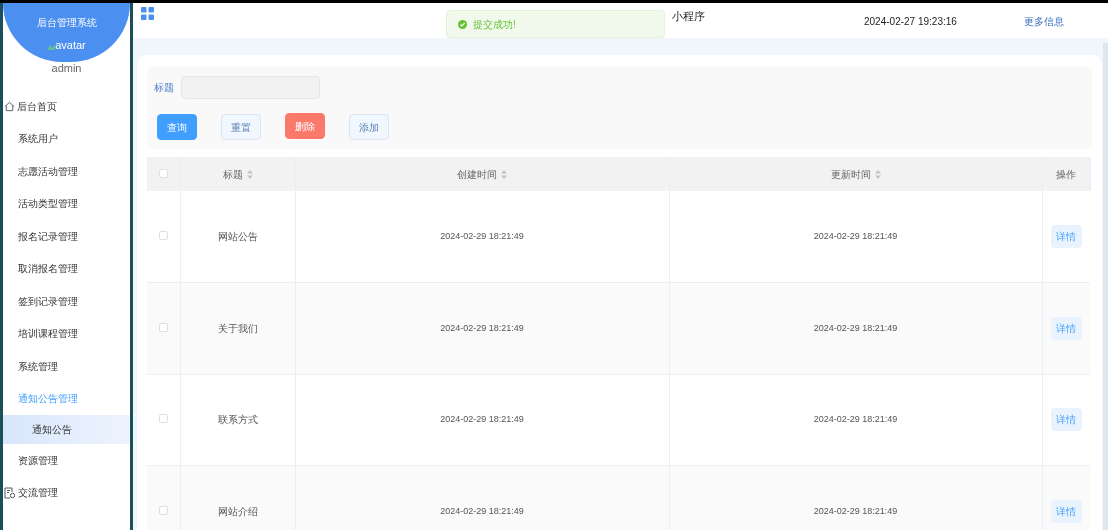 Image resolution: width=1108 pixels, height=530 pixels. Describe the element at coordinates (66, 236) in the screenshot. I see `sidebar-item: 报名记录管理` at that location.